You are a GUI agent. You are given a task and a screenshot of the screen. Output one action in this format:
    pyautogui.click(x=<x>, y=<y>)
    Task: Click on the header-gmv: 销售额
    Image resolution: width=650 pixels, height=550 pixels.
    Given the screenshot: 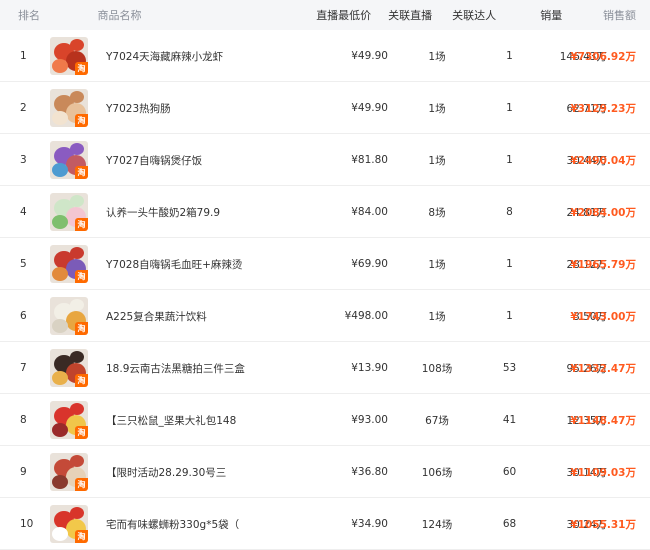 What is the action you would take?
    pyautogui.click(x=606, y=15)
    